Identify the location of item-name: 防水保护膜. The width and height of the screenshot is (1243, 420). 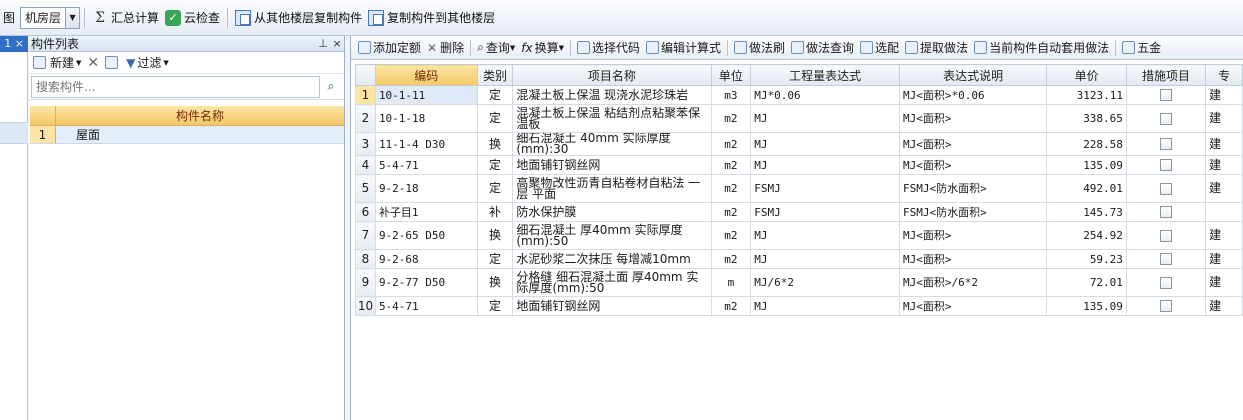
(612, 212).